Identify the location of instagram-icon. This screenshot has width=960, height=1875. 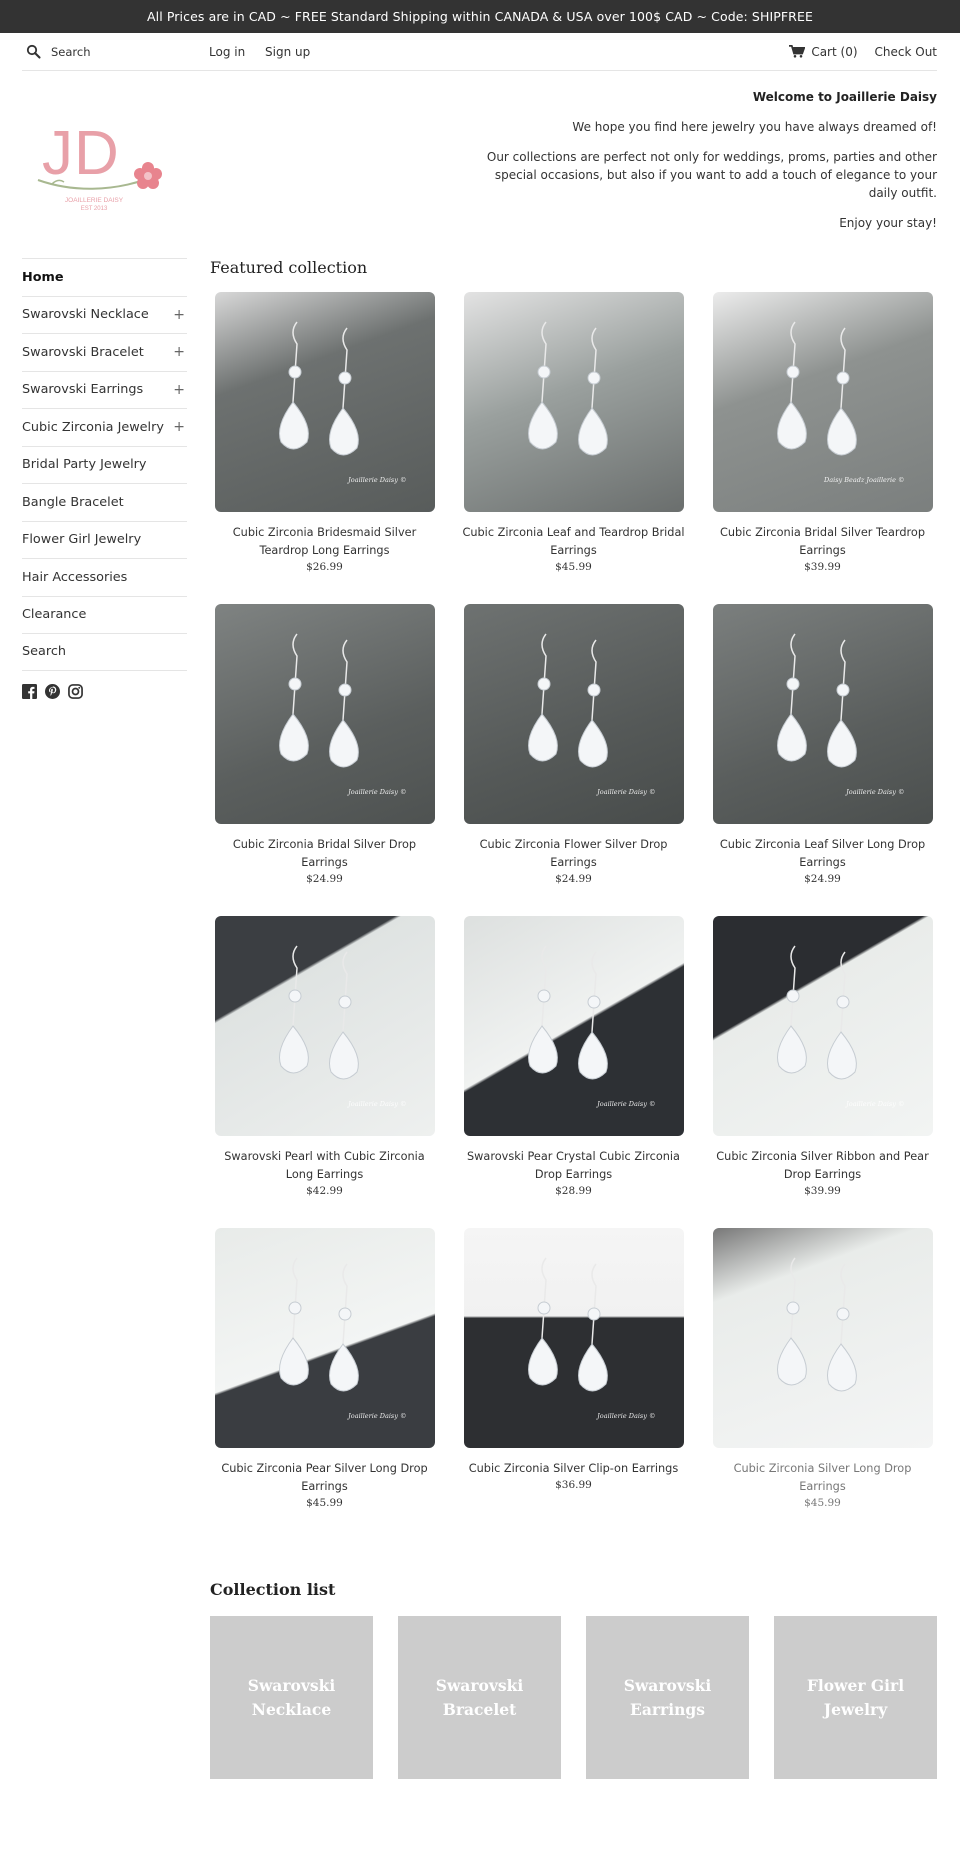
(75, 691).